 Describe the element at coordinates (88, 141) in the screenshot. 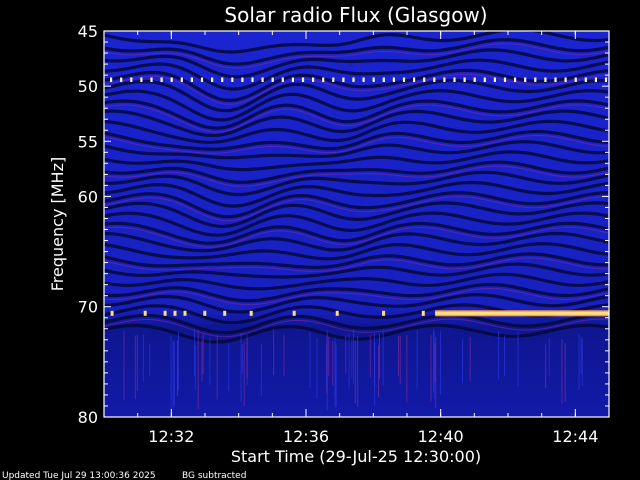

I see `y-tick-label: 55` at that location.